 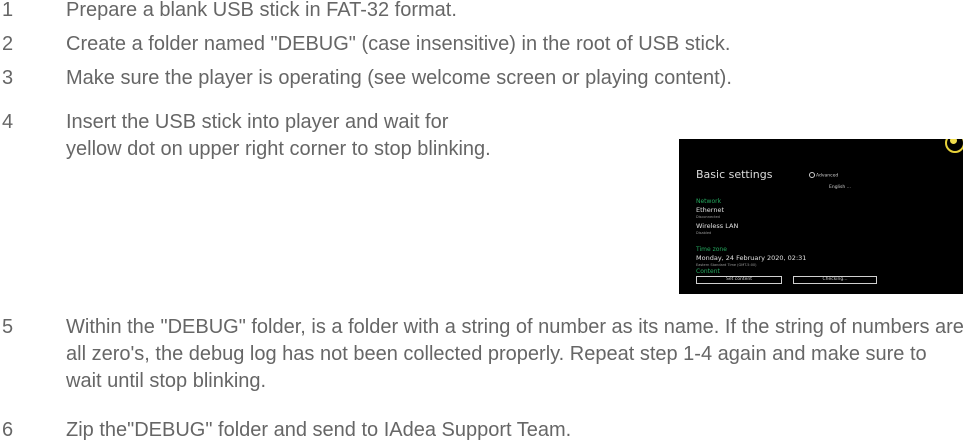 What do you see at coordinates (8, 122) in the screenshot?
I see `step-number: 4` at bounding box center [8, 122].